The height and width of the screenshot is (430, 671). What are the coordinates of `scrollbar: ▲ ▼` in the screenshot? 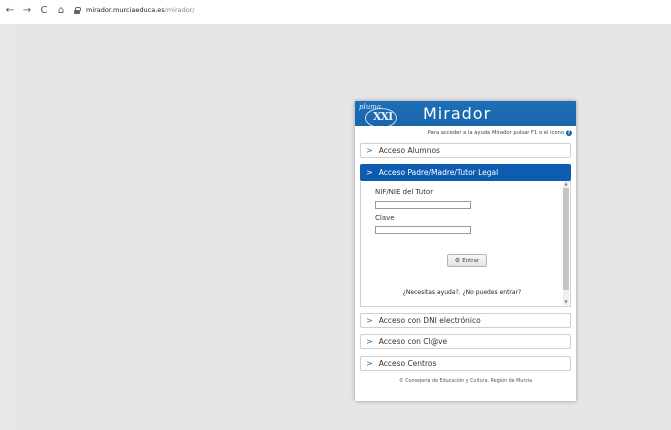 It's located at (566, 243).